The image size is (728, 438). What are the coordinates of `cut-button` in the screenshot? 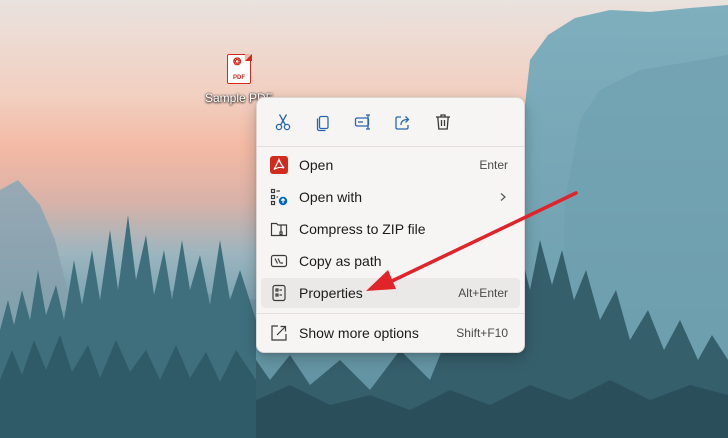 It's located at (283, 122).